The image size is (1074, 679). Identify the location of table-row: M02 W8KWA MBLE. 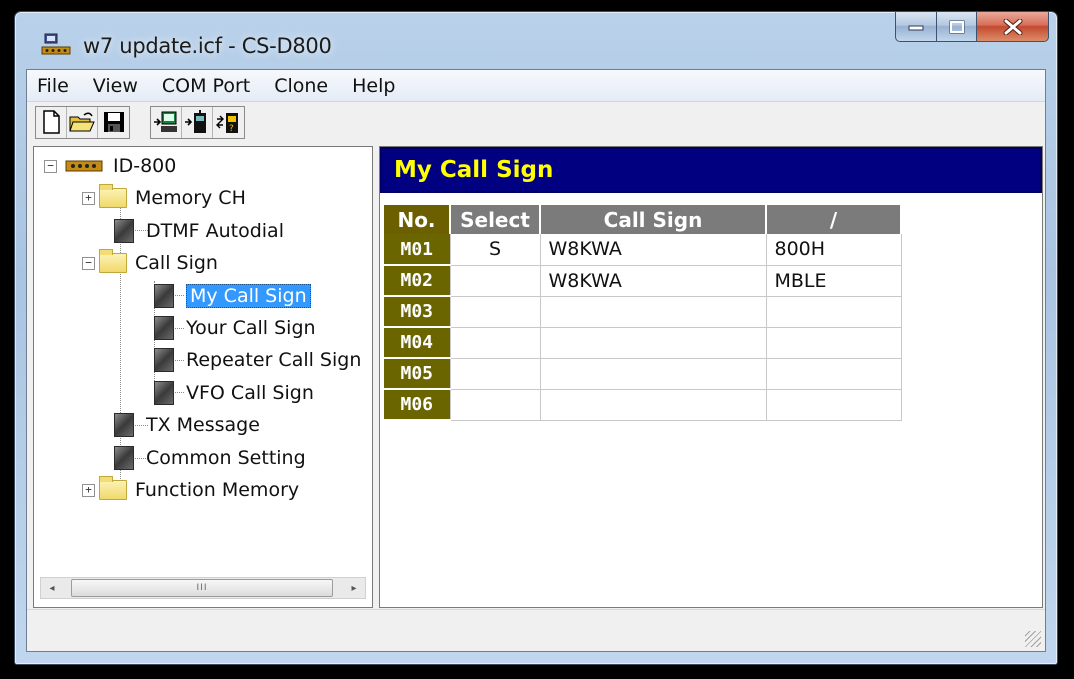
(643, 281).